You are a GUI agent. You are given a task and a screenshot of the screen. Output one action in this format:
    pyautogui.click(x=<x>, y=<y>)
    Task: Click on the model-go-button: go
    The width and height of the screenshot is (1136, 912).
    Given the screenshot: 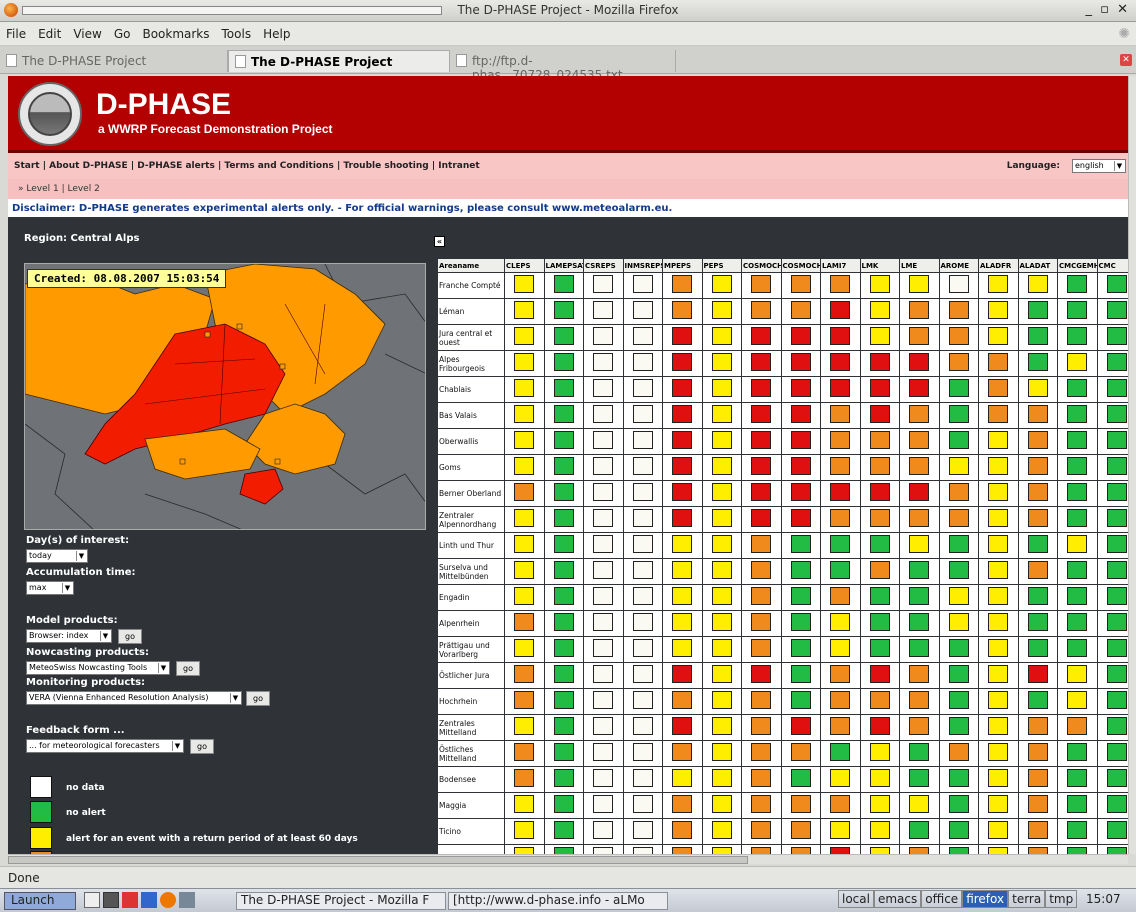 What is the action you would take?
    pyautogui.click(x=130, y=636)
    